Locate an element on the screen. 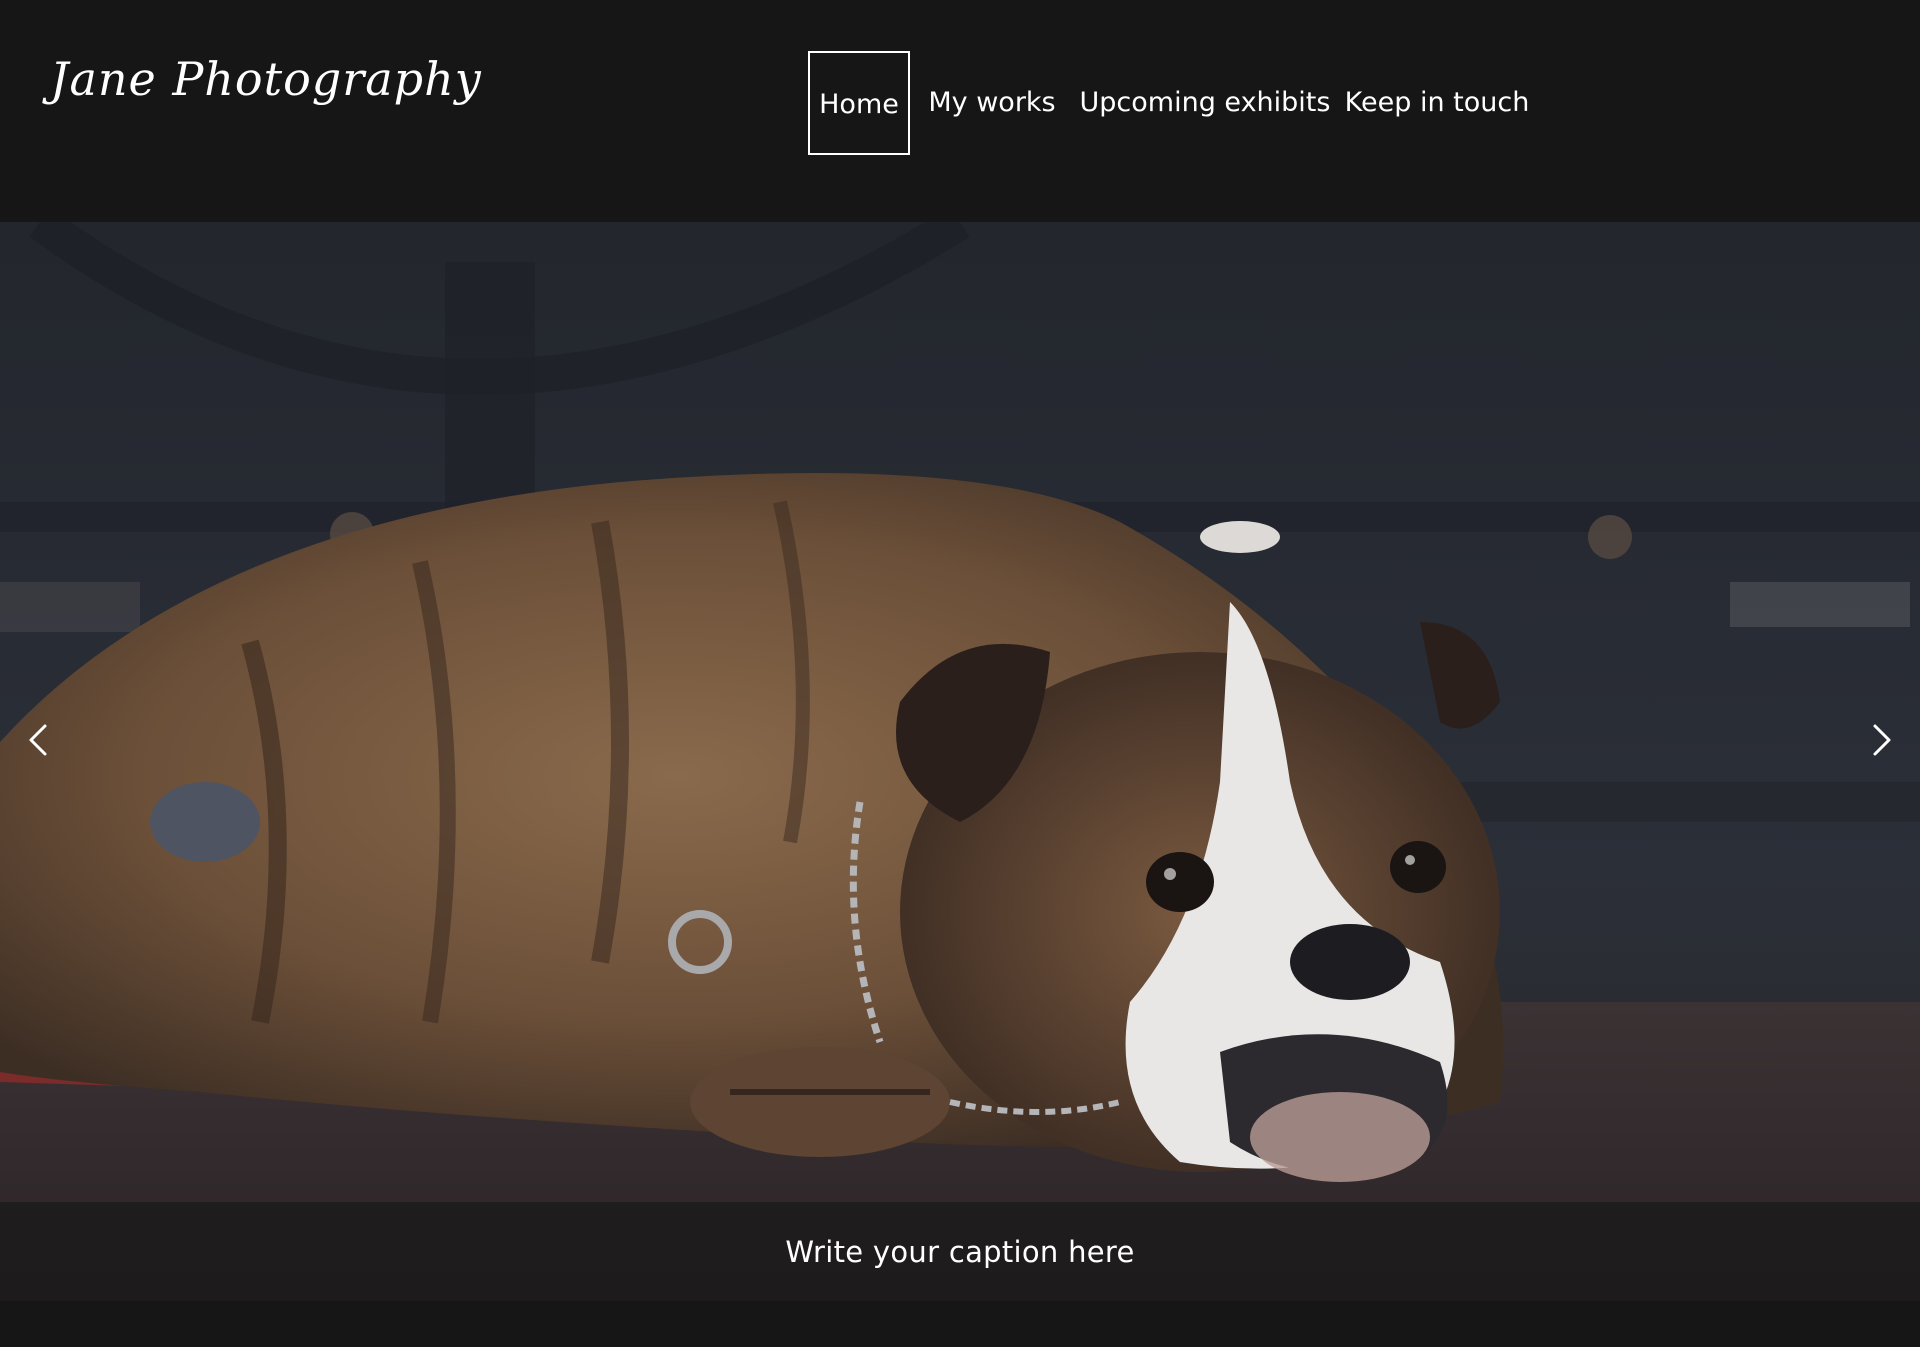 The image size is (1920, 1347). page-bottom-strip is located at coordinates (960, 1324).